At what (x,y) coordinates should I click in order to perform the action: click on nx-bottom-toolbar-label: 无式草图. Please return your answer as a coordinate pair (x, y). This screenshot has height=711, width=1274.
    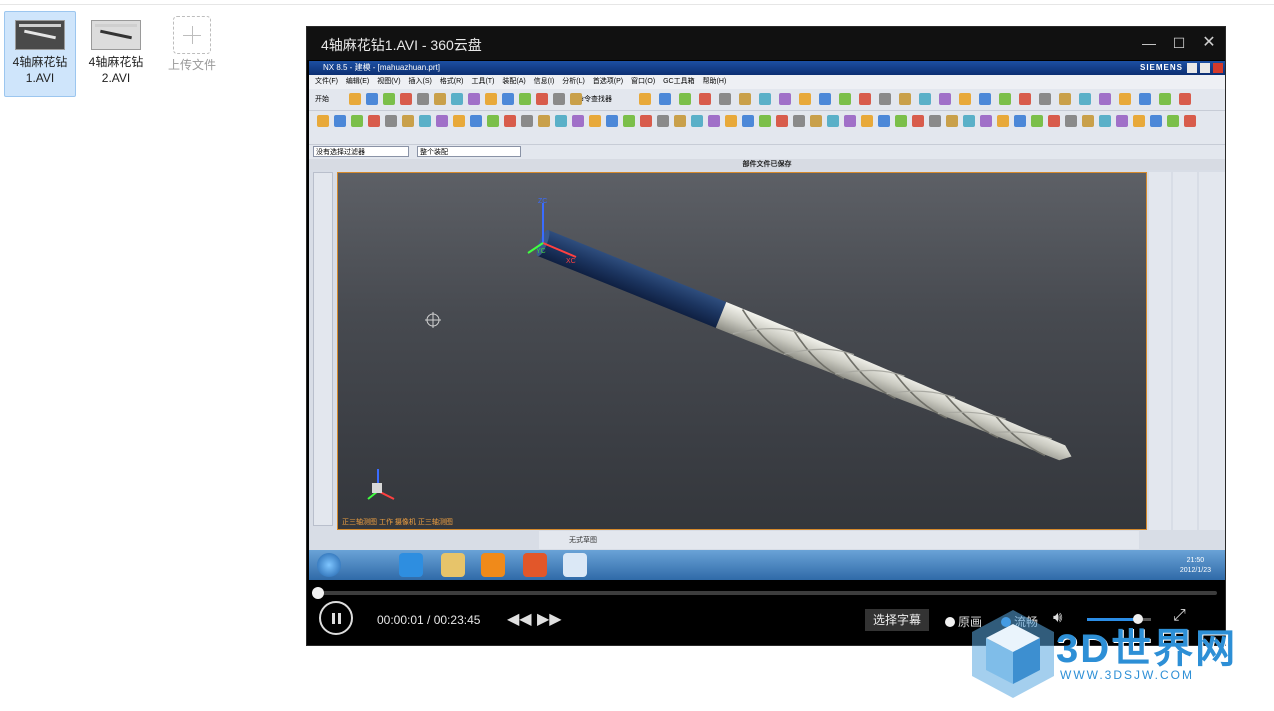
    Looking at the image, I should click on (583, 540).